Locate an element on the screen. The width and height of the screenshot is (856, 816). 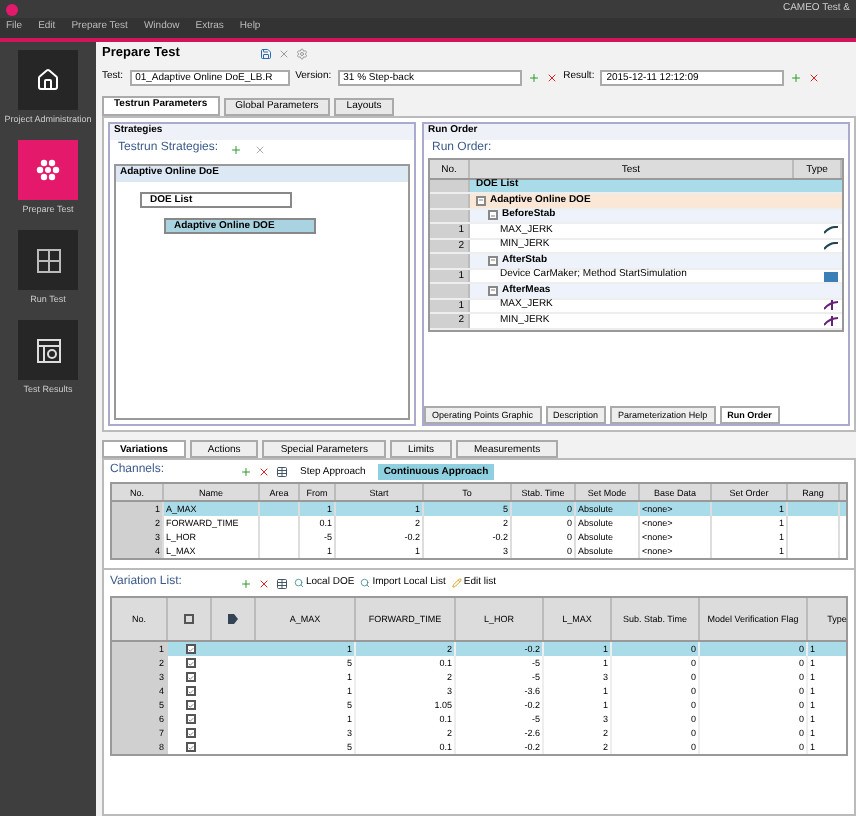
pencil-icon is located at coordinates (456, 583).